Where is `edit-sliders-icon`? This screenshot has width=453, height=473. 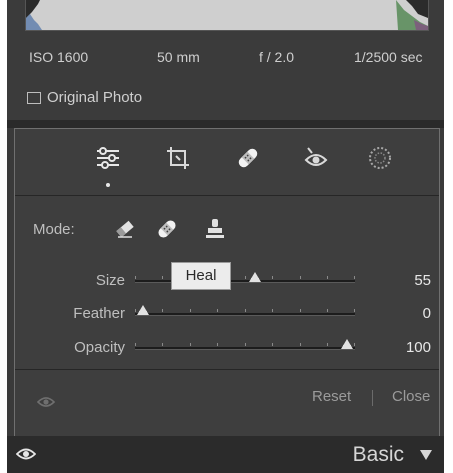
edit-sliders-icon is located at coordinates (108, 158).